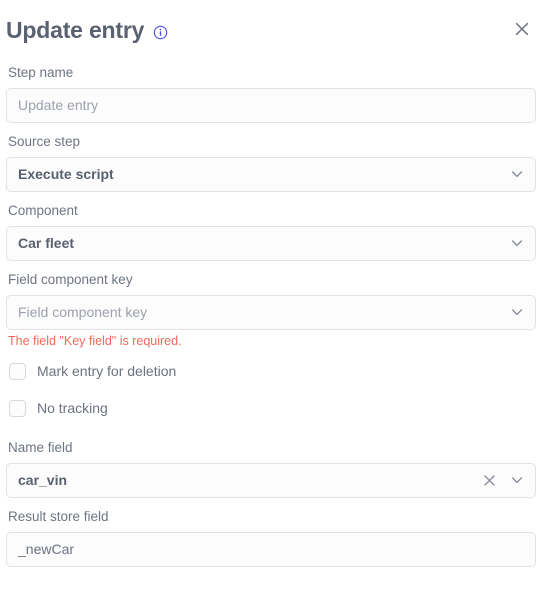  I want to click on field-name-field: Name field car_vin, so click(271, 465).